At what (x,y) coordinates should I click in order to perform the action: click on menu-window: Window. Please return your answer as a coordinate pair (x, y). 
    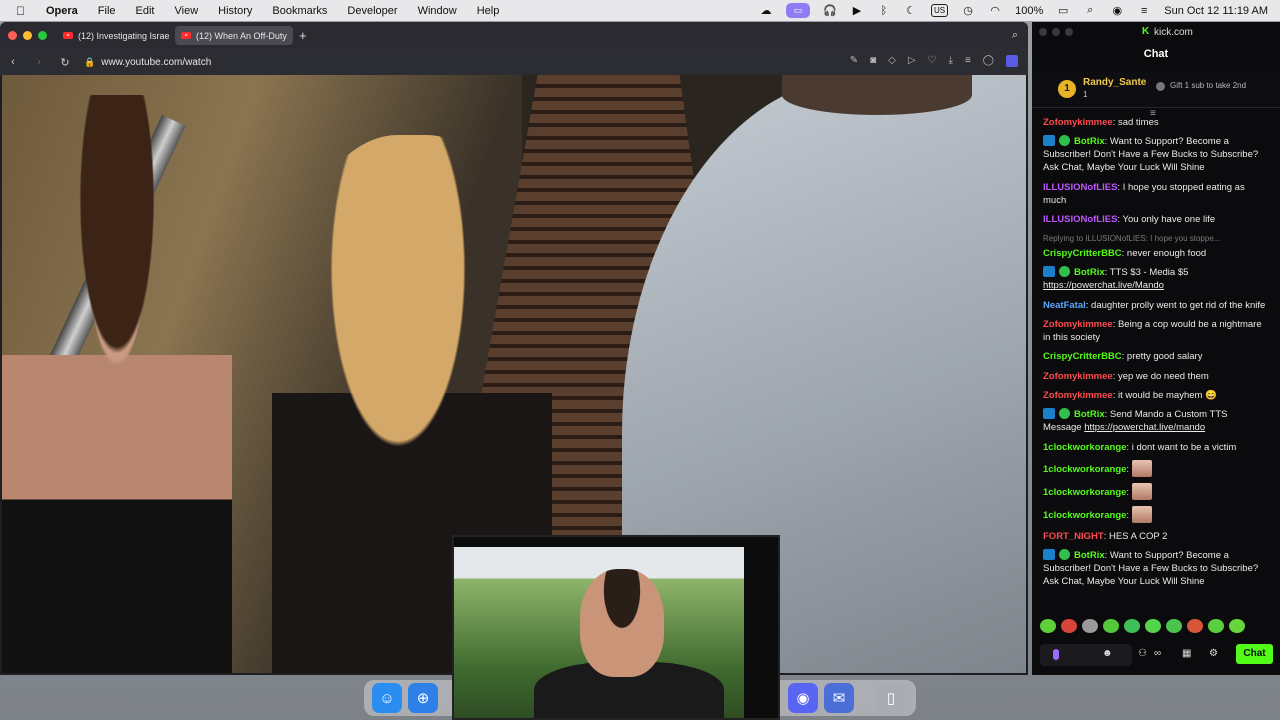
    Looking at the image, I should click on (437, 11).